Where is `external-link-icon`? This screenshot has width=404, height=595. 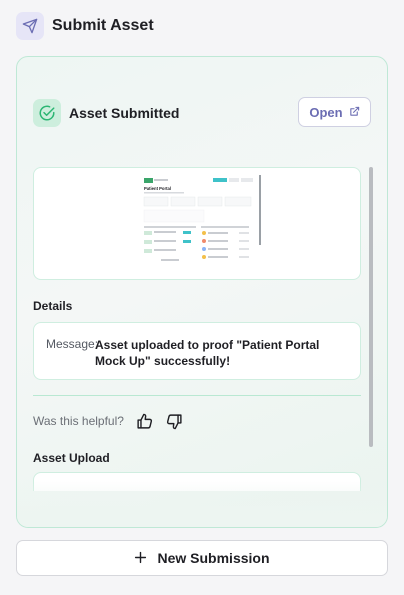
external-link-icon is located at coordinates (354, 112).